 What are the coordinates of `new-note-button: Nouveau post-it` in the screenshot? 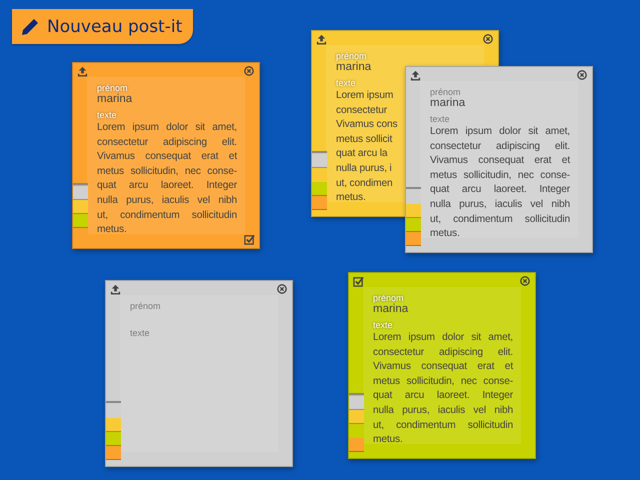 It's located at (102, 26).